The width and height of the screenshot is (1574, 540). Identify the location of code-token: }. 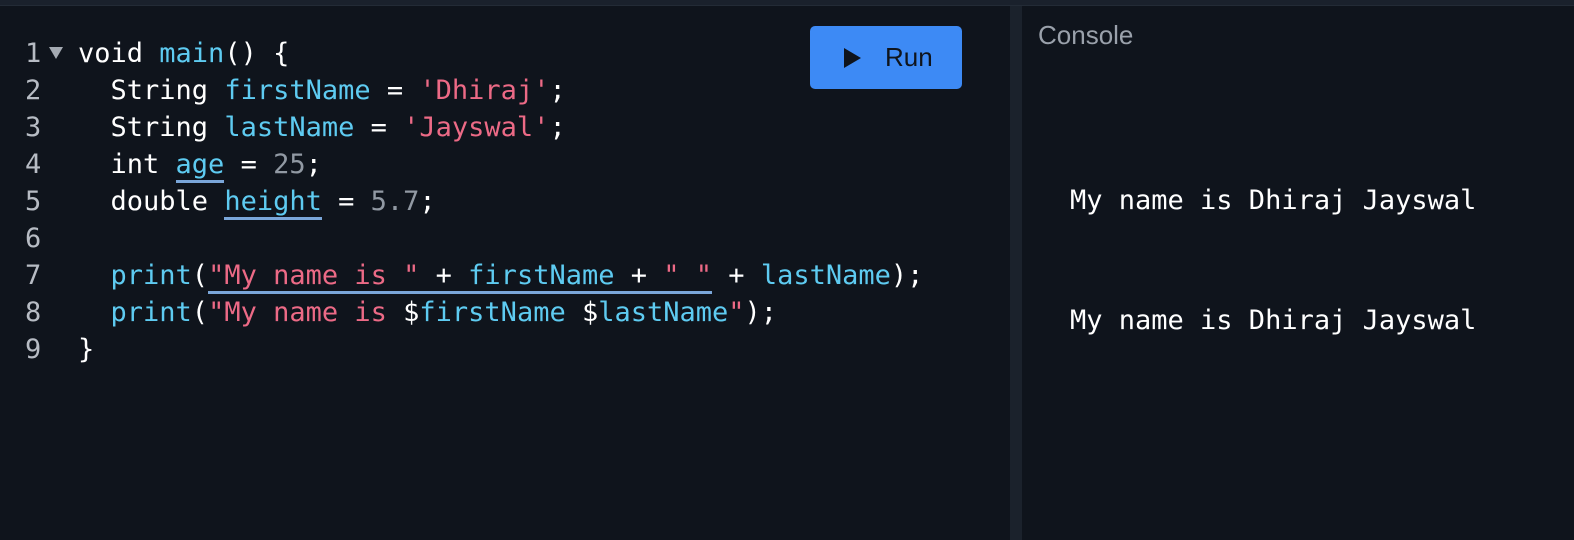
(86, 349).